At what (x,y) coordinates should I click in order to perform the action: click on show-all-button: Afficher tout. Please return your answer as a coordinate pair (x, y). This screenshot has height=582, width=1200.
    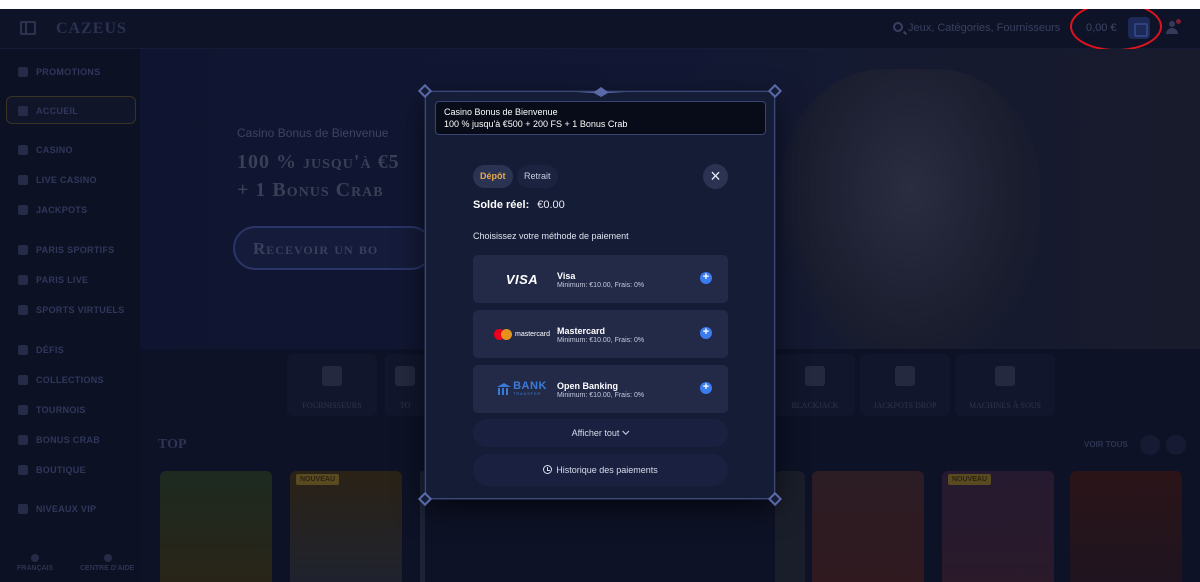
    Looking at the image, I should click on (600, 433).